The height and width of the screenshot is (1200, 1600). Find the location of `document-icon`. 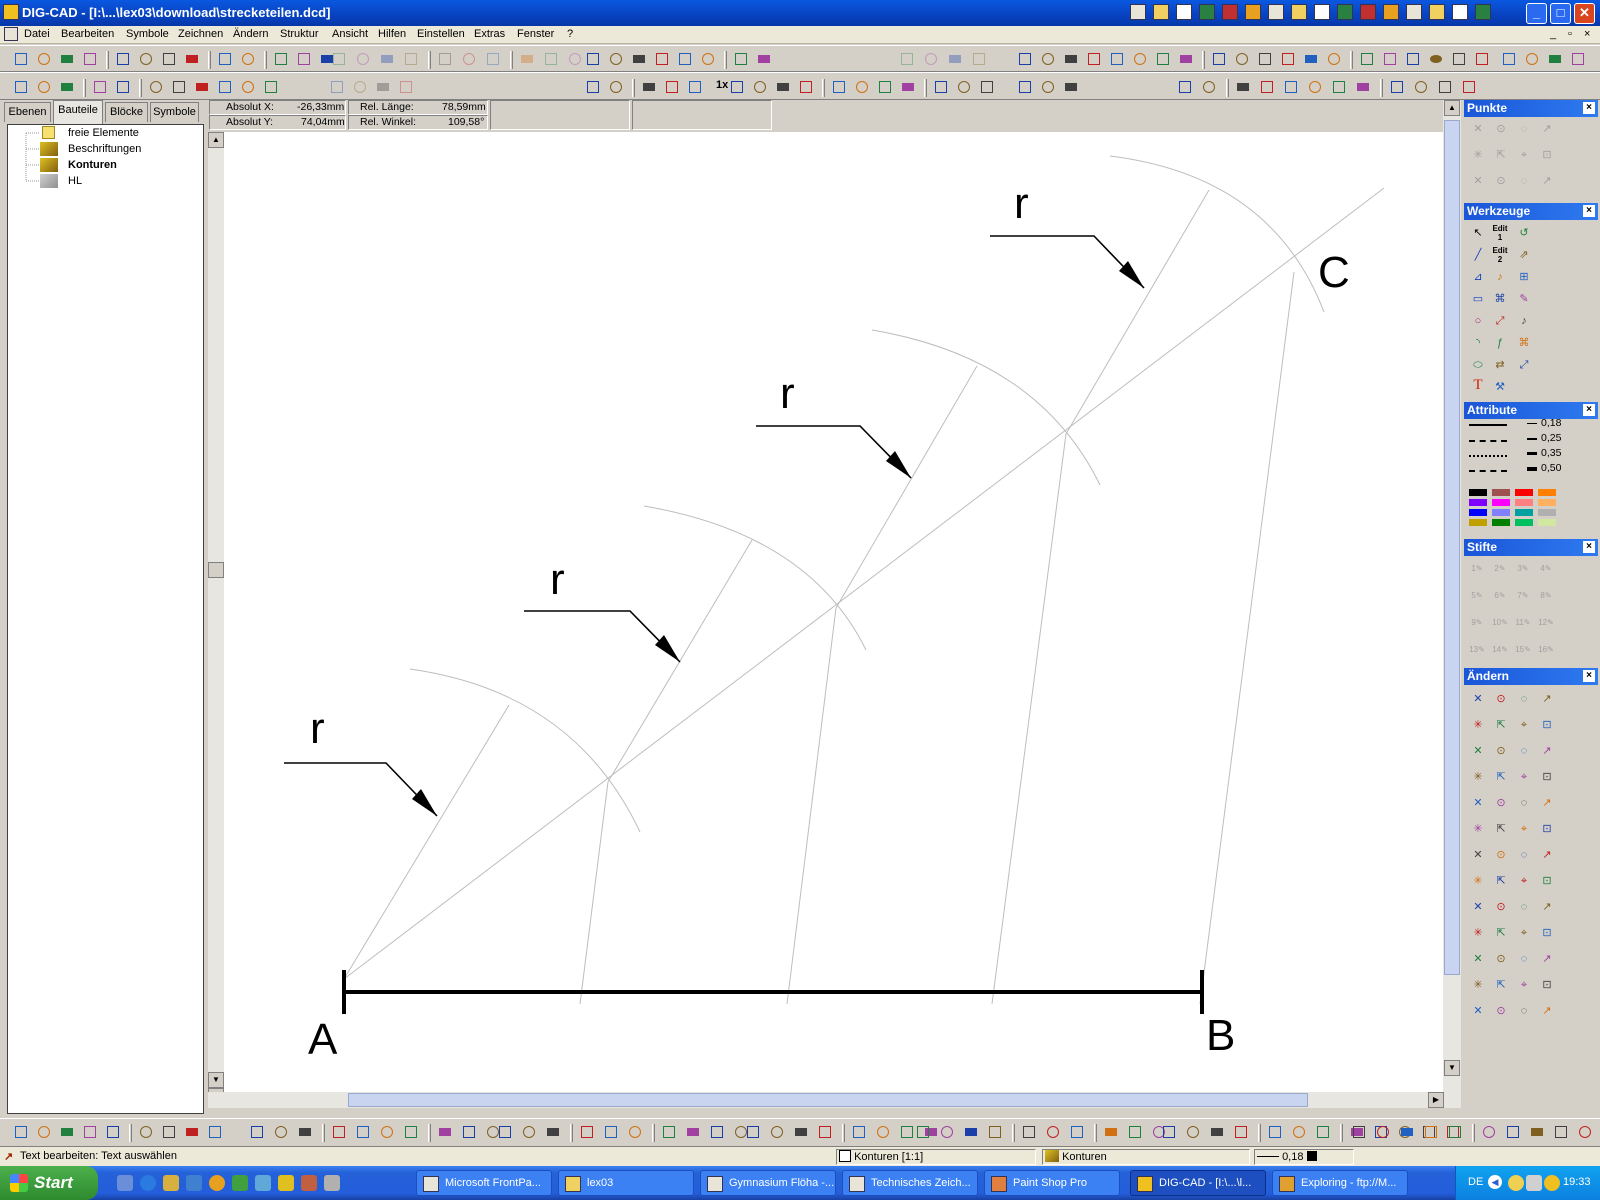

document-icon is located at coordinates (11, 34).